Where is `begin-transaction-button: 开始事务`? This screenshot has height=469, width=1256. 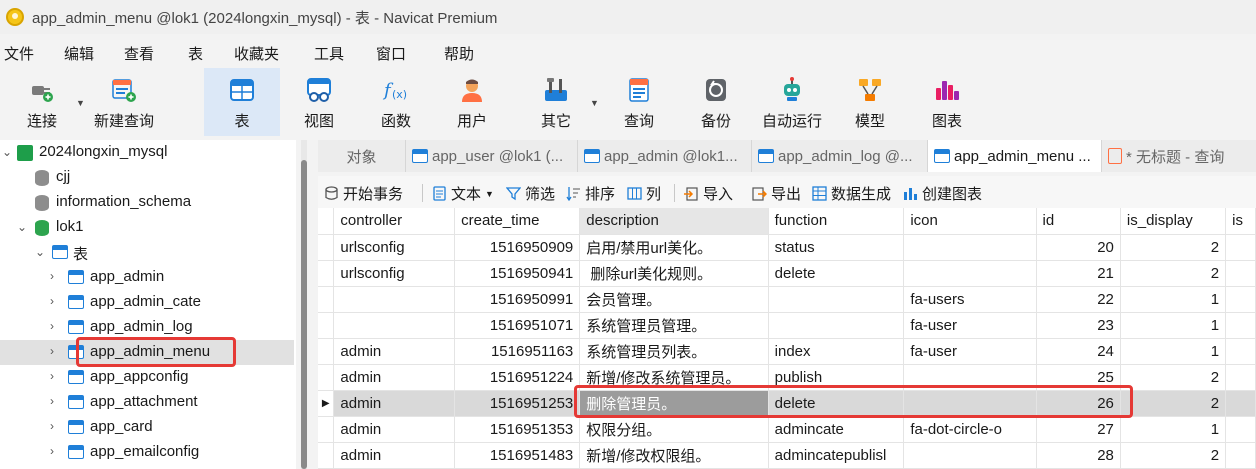 begin-transaction-button: 开始事务 is located at coordinates (363, 193).